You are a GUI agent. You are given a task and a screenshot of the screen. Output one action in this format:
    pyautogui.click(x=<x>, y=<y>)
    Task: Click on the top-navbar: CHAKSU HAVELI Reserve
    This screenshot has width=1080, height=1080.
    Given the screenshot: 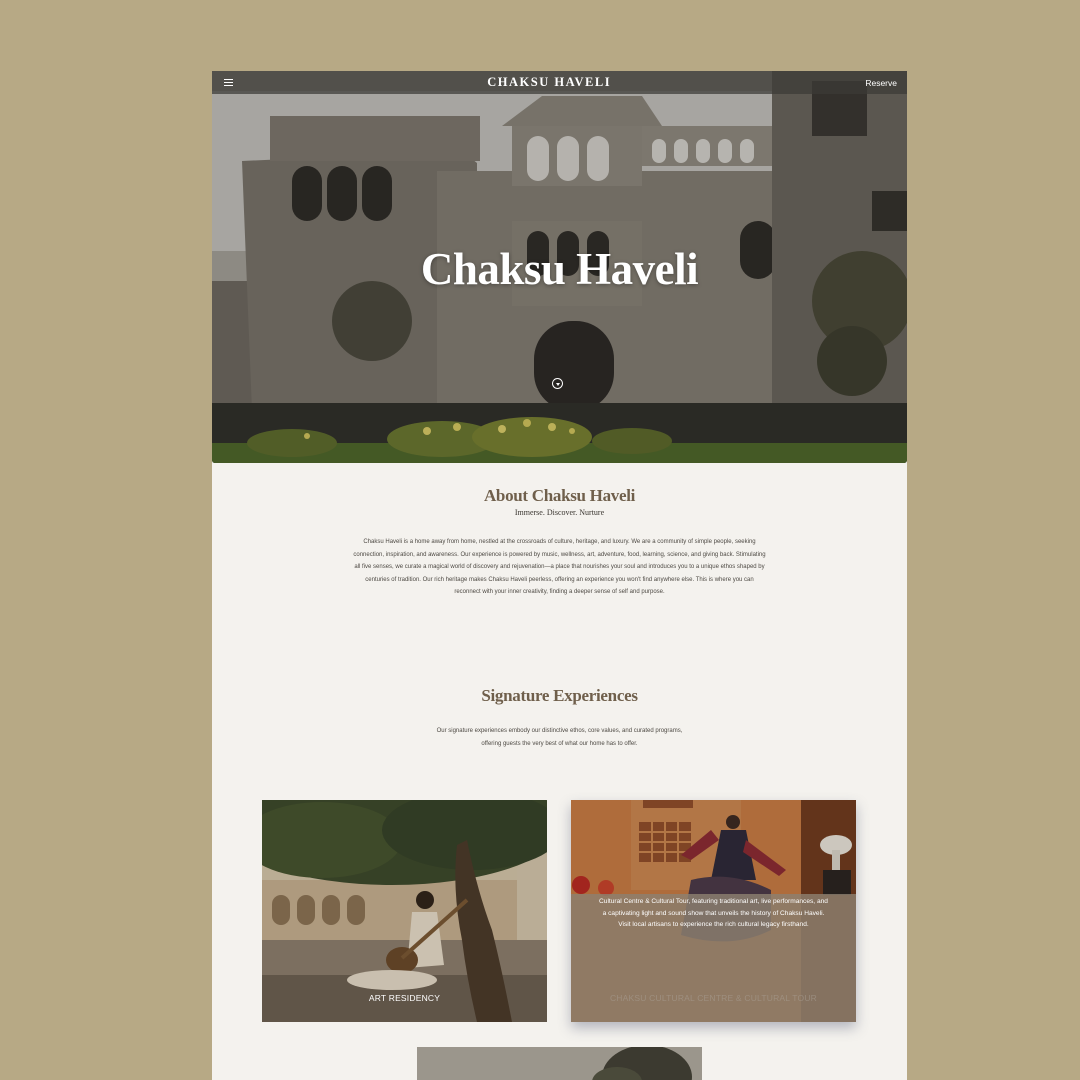 What is the action you would take?
    pyautogui.click(x=559, y=82)
    